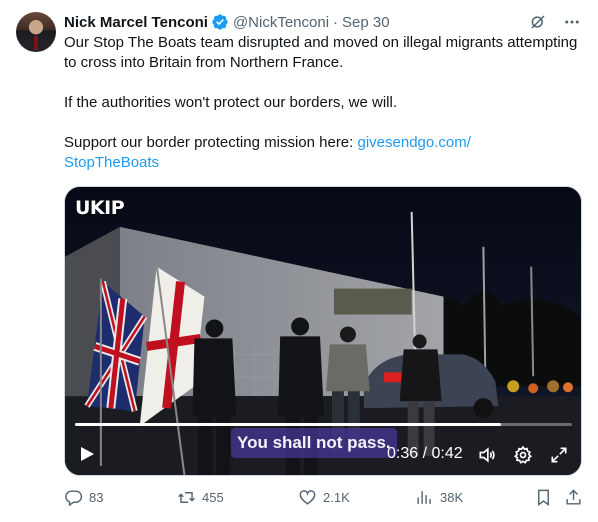 The height and width of the screenshot is (522, 598). Describe the element at coordinates (96, 497) in the screenshot. I see `reply-count: 83` at that location.